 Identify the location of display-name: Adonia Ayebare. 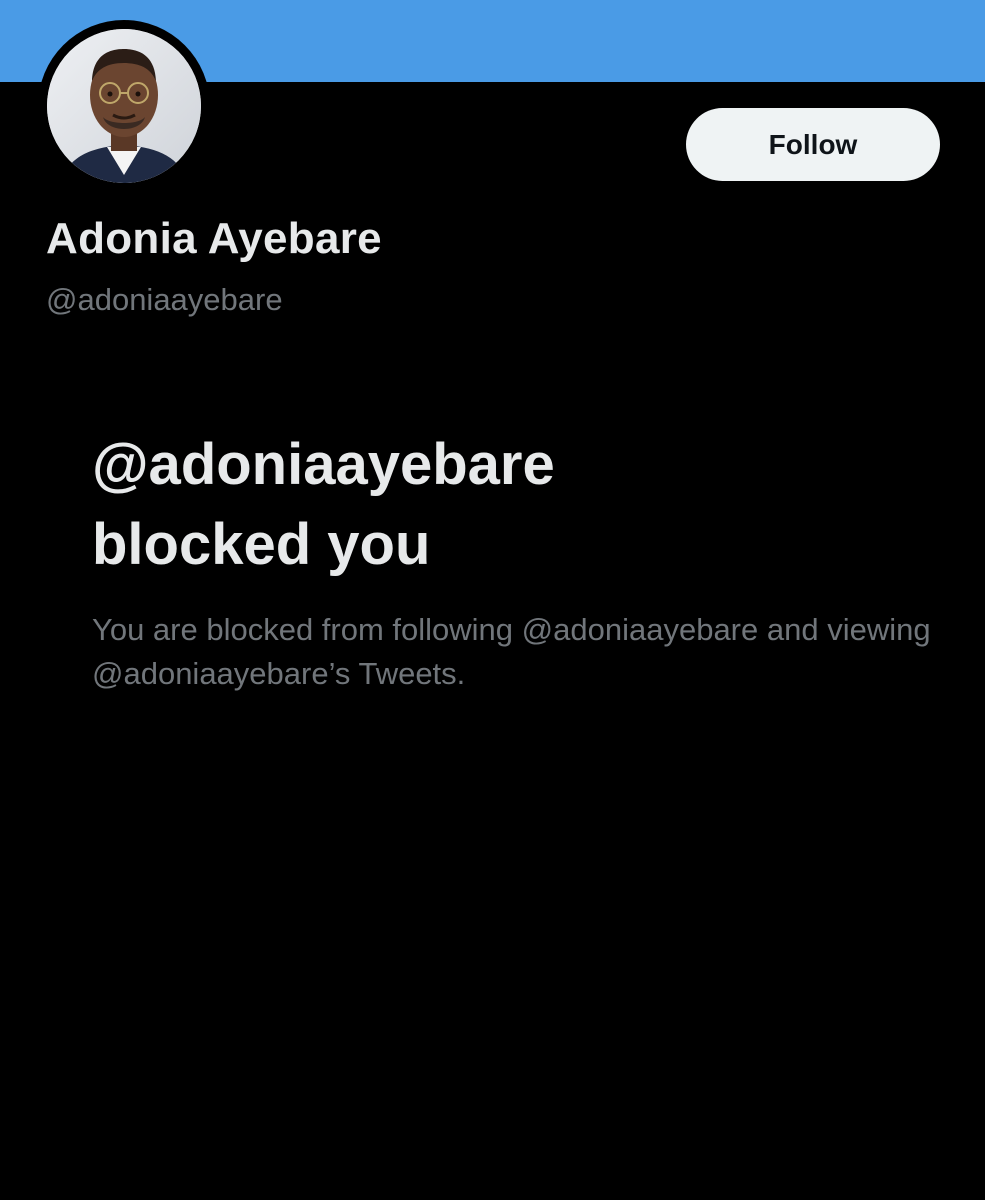
(214, 238).